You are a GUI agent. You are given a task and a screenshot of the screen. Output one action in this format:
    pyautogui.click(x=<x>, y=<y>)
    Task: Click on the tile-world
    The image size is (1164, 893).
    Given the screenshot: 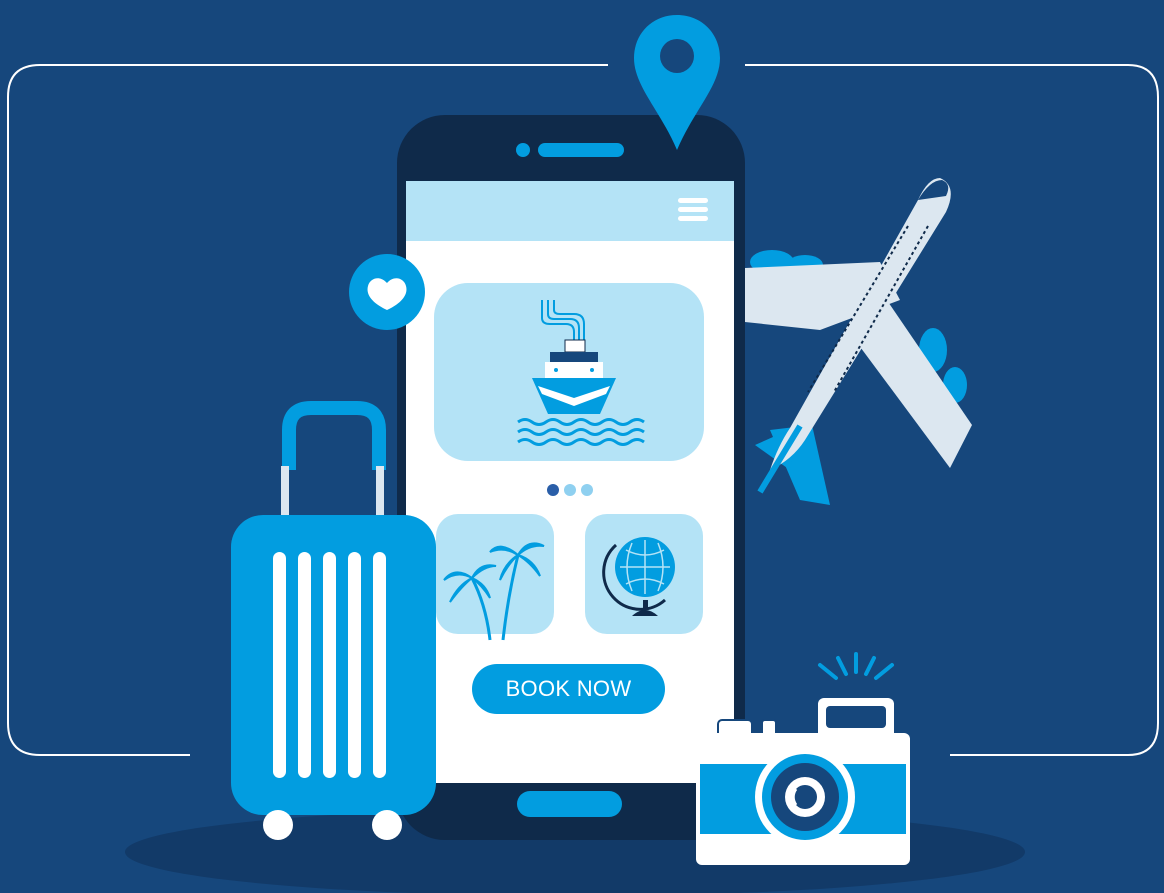 What is the action you would take?
    pyautogui.click(x=644, y=574)
    